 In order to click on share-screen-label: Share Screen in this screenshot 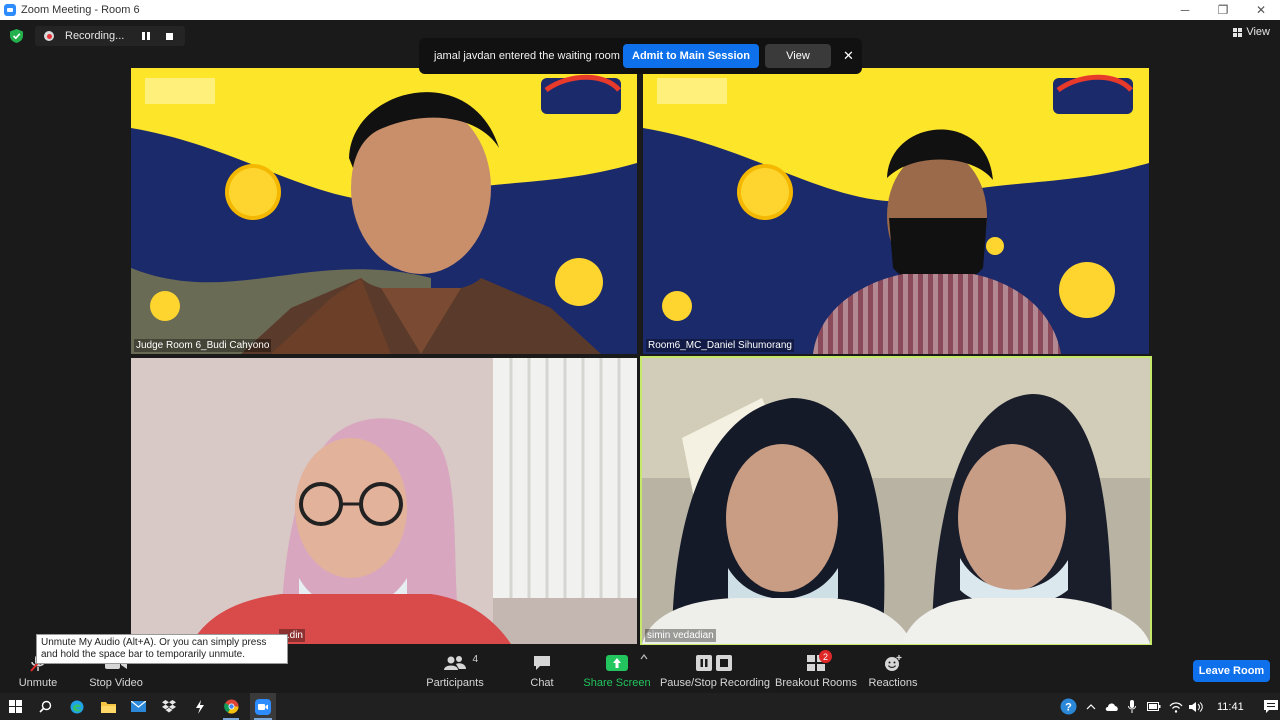, I will do `click(617, 683)`.